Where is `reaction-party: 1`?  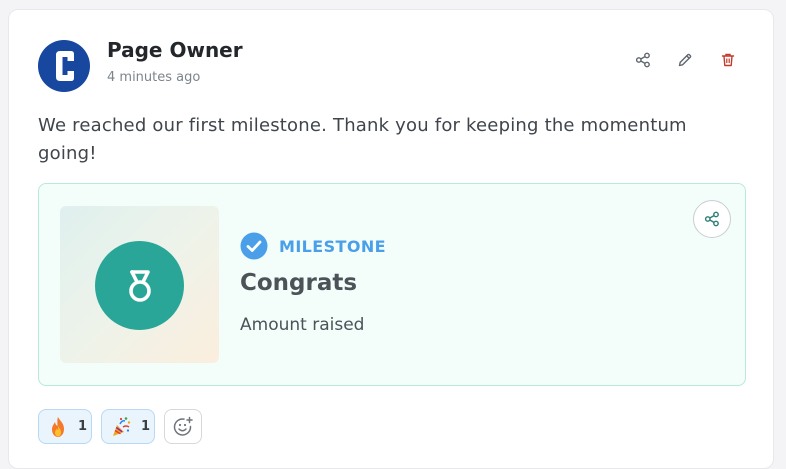
reaction-party: 1 is located at coordinates (128, 426).